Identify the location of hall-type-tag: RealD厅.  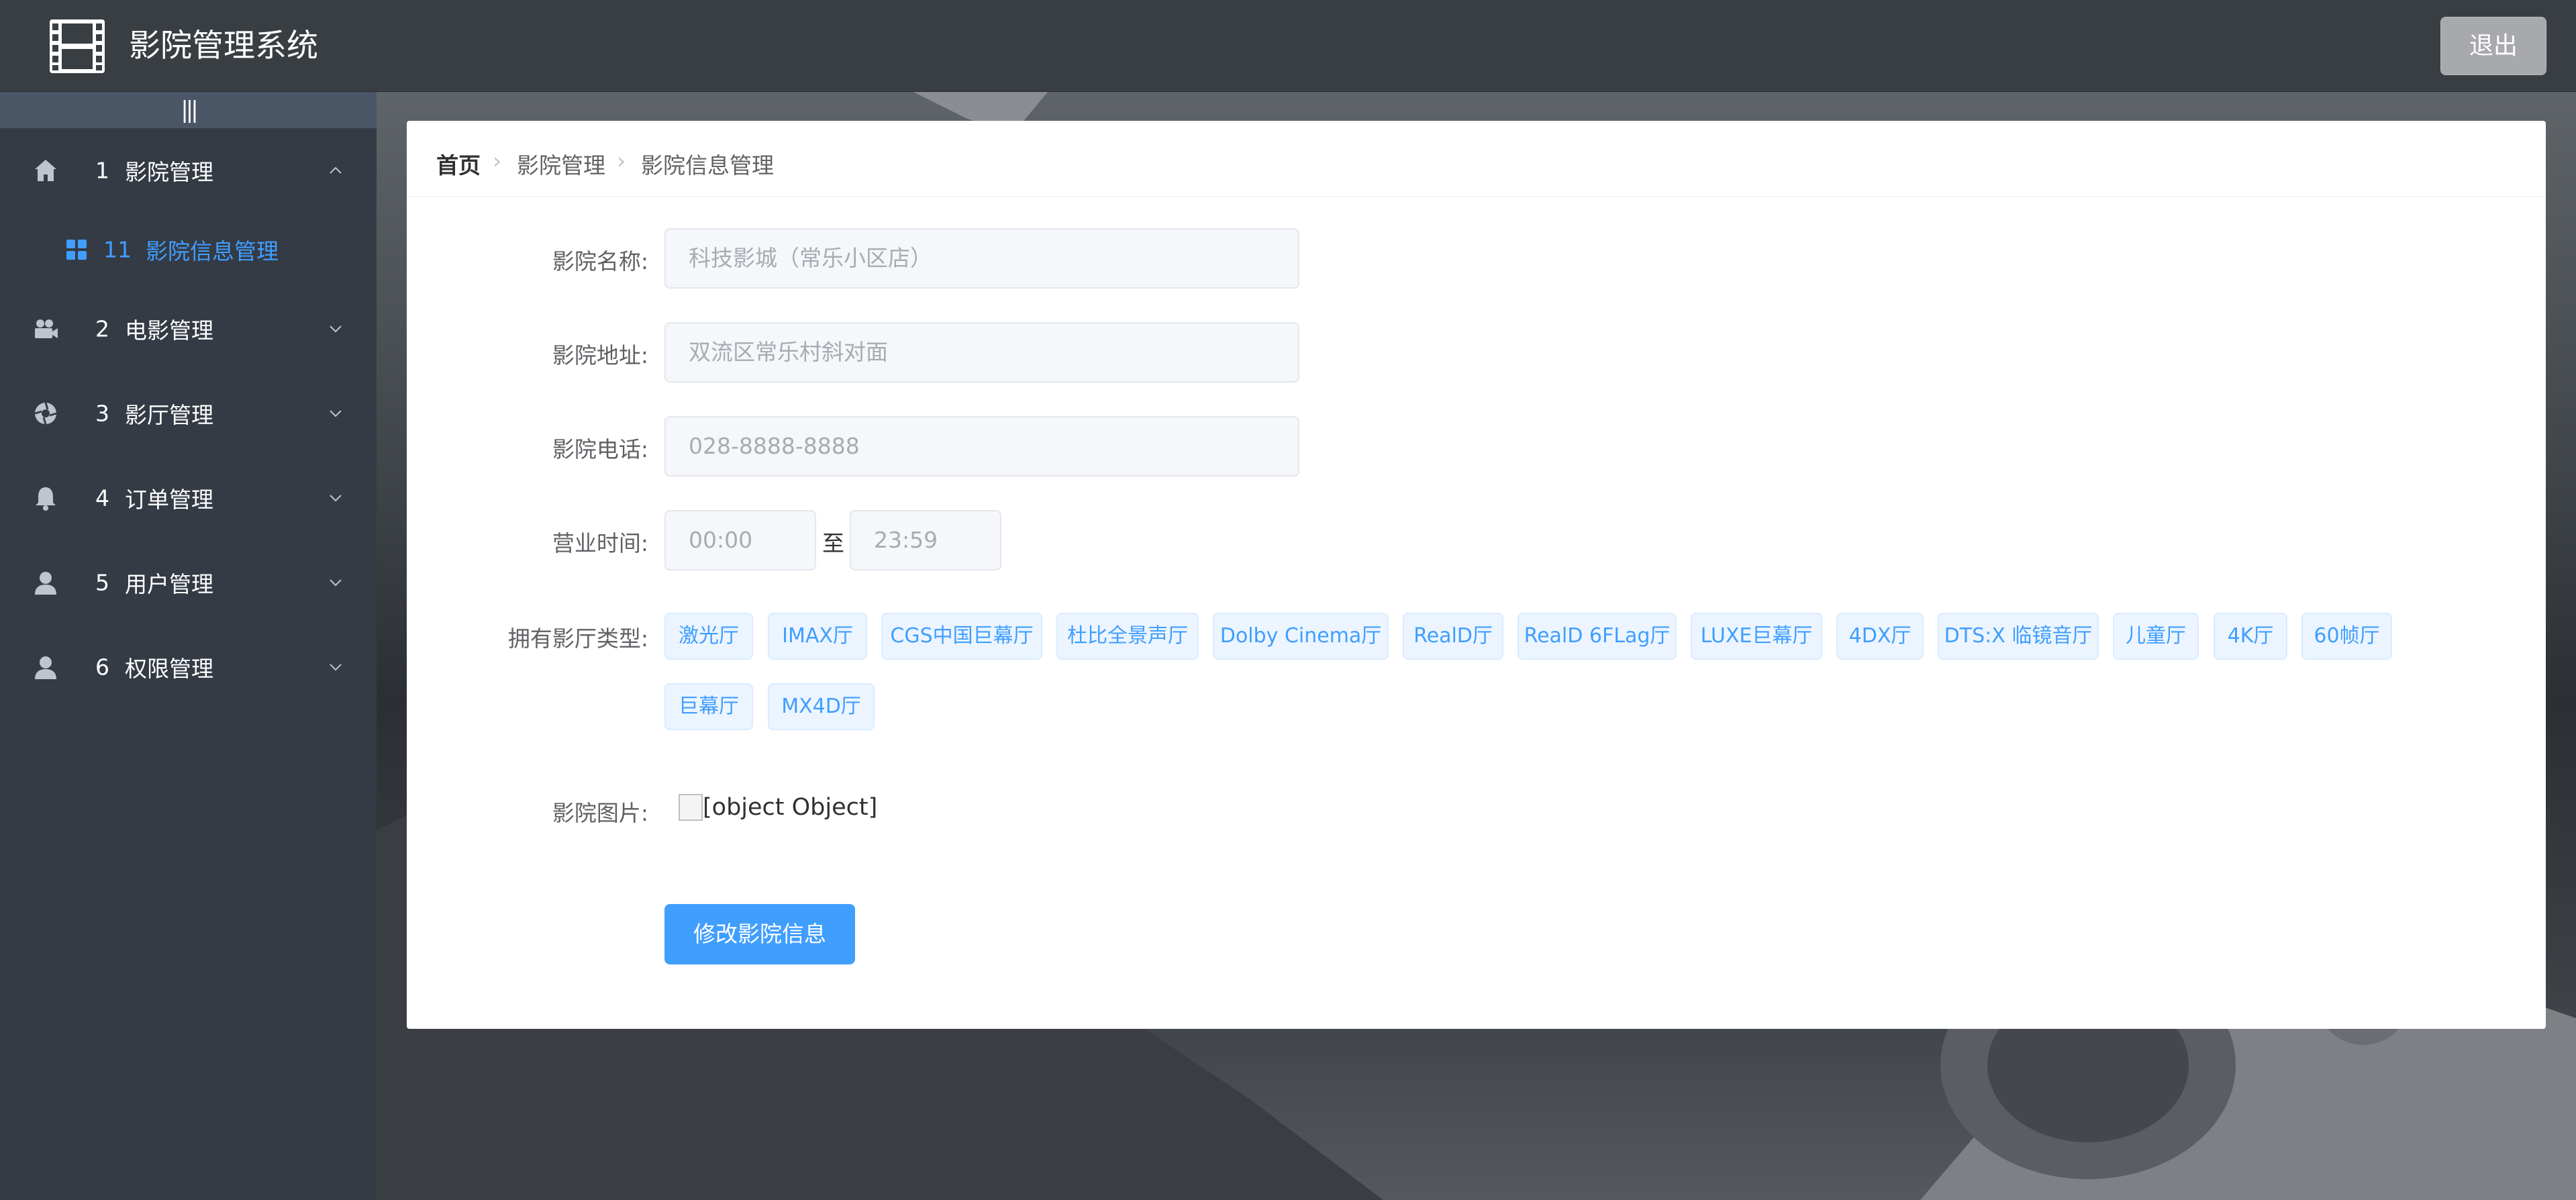
(1453, 636).